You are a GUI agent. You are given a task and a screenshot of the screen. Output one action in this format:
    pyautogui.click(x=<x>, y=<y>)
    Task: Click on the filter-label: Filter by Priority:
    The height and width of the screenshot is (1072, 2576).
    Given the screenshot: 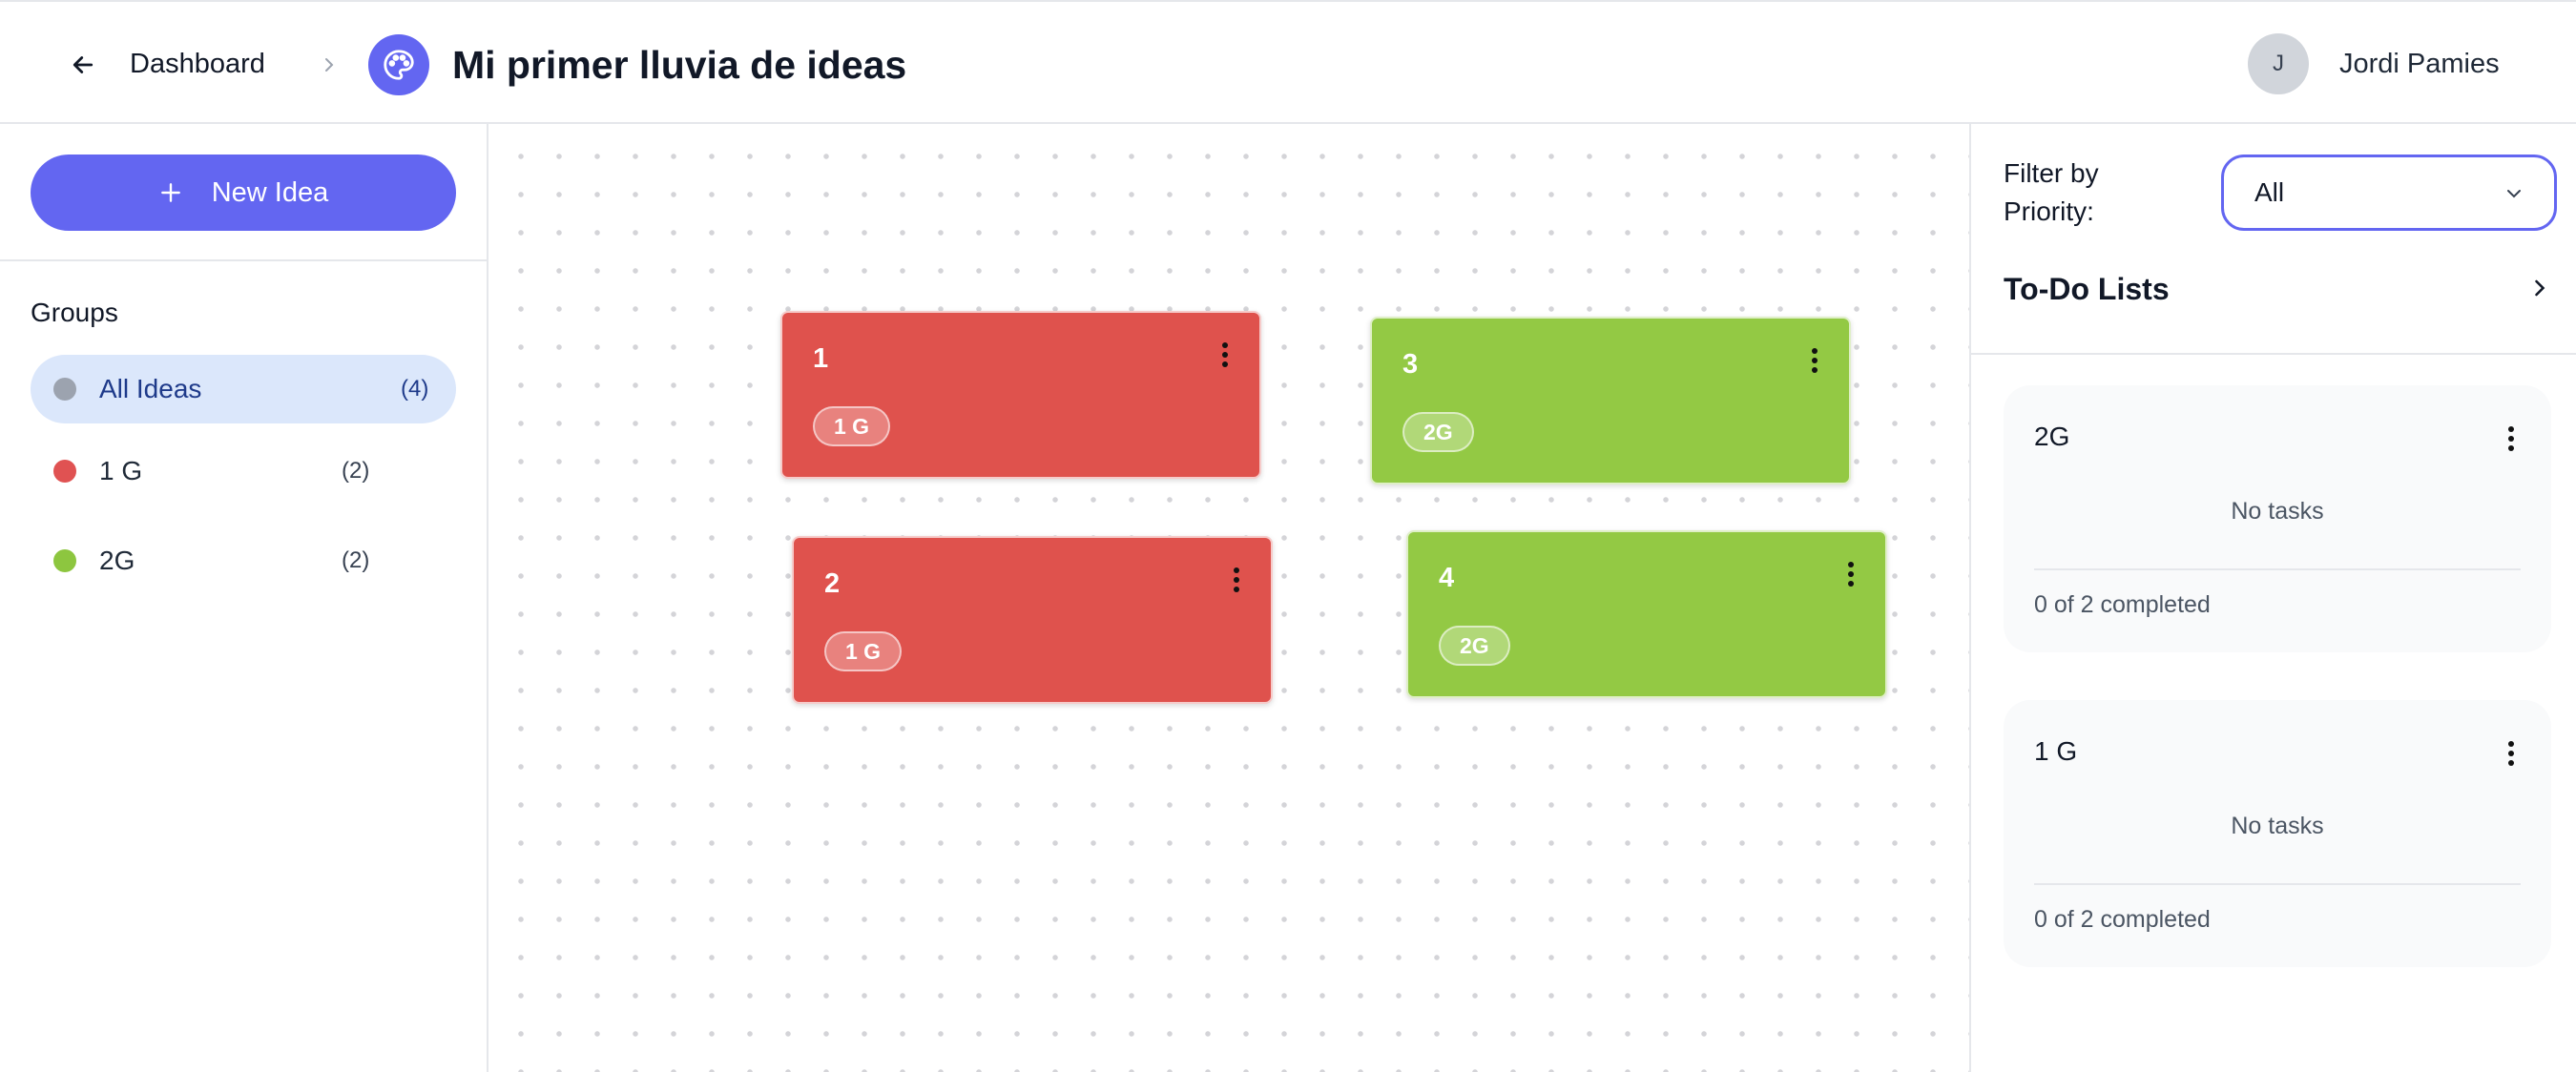 What is the action you would take?
    pyautogui.click(x=2051, y=192)
    